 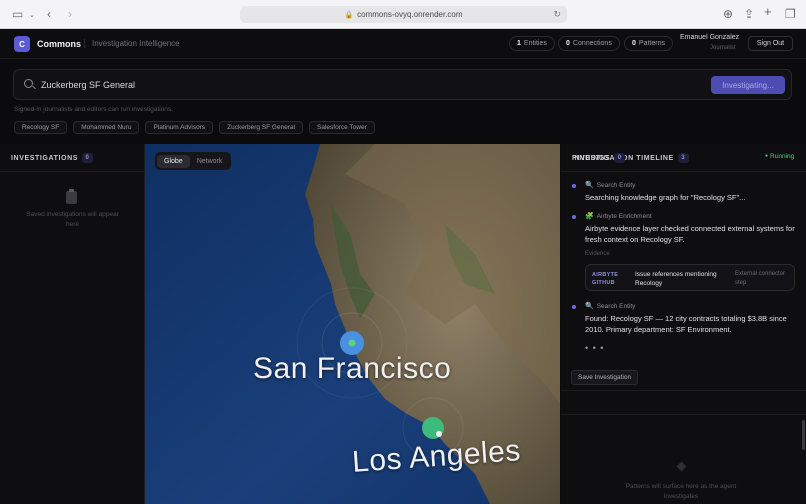 What do you see at coordinates (728, 14) in the screenshot?
I see `download-icon: ⊕` at bounding box center [728, 14].